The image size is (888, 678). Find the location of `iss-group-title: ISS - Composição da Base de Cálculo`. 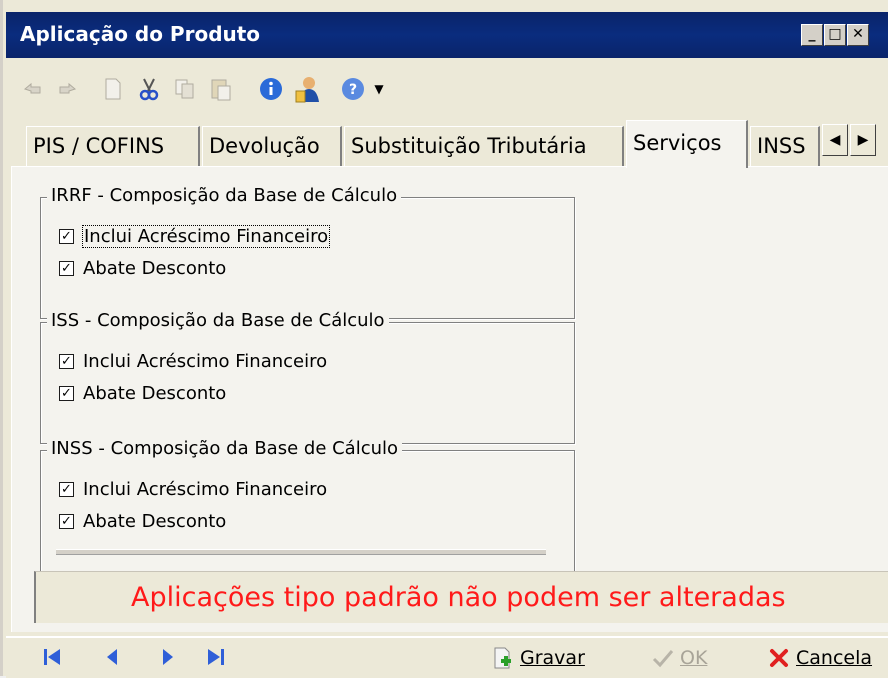

iss-group-title: ISS - Composição da Base de Cálculo is located at coordinates (218, 320).